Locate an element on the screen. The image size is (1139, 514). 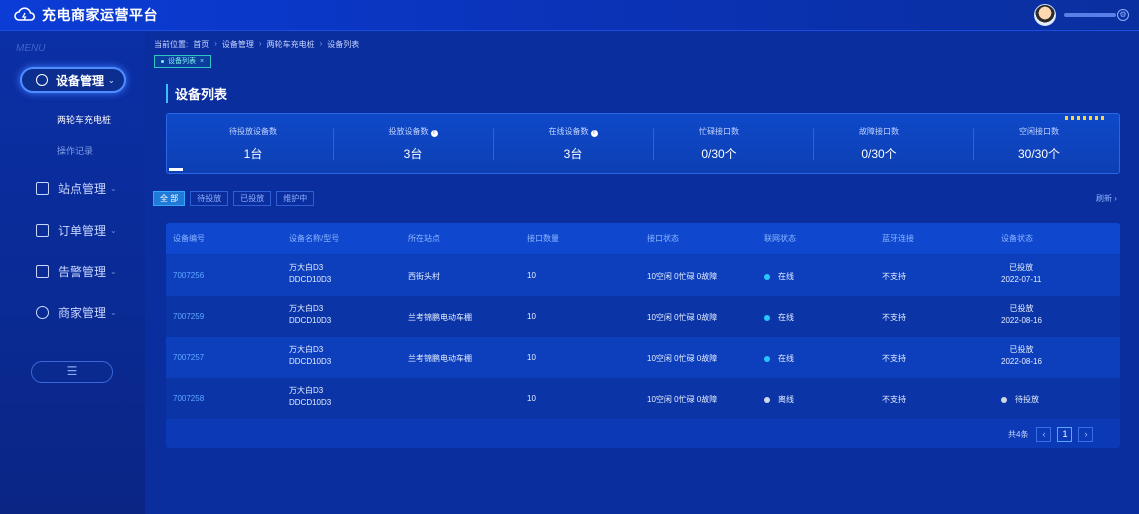
network-status: 在线 is located at coordinates (779, 276).